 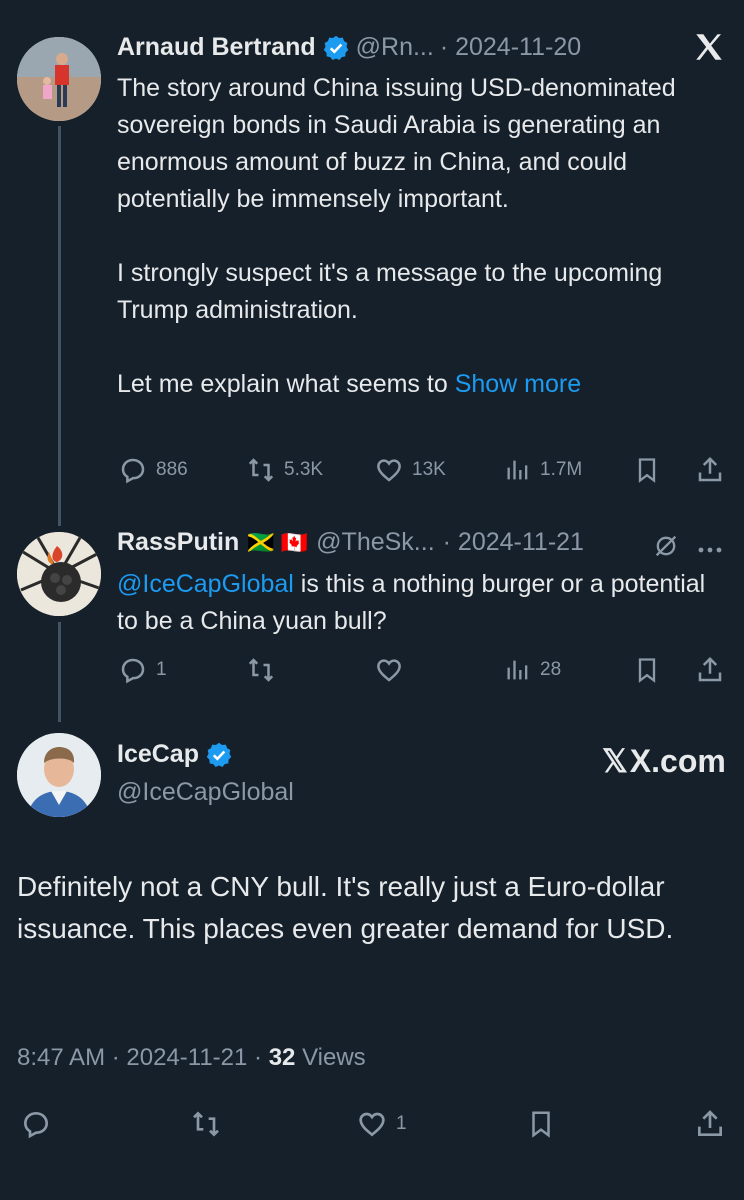 I want to click on repost-count: 5.3K, so click(x=304, y=469).